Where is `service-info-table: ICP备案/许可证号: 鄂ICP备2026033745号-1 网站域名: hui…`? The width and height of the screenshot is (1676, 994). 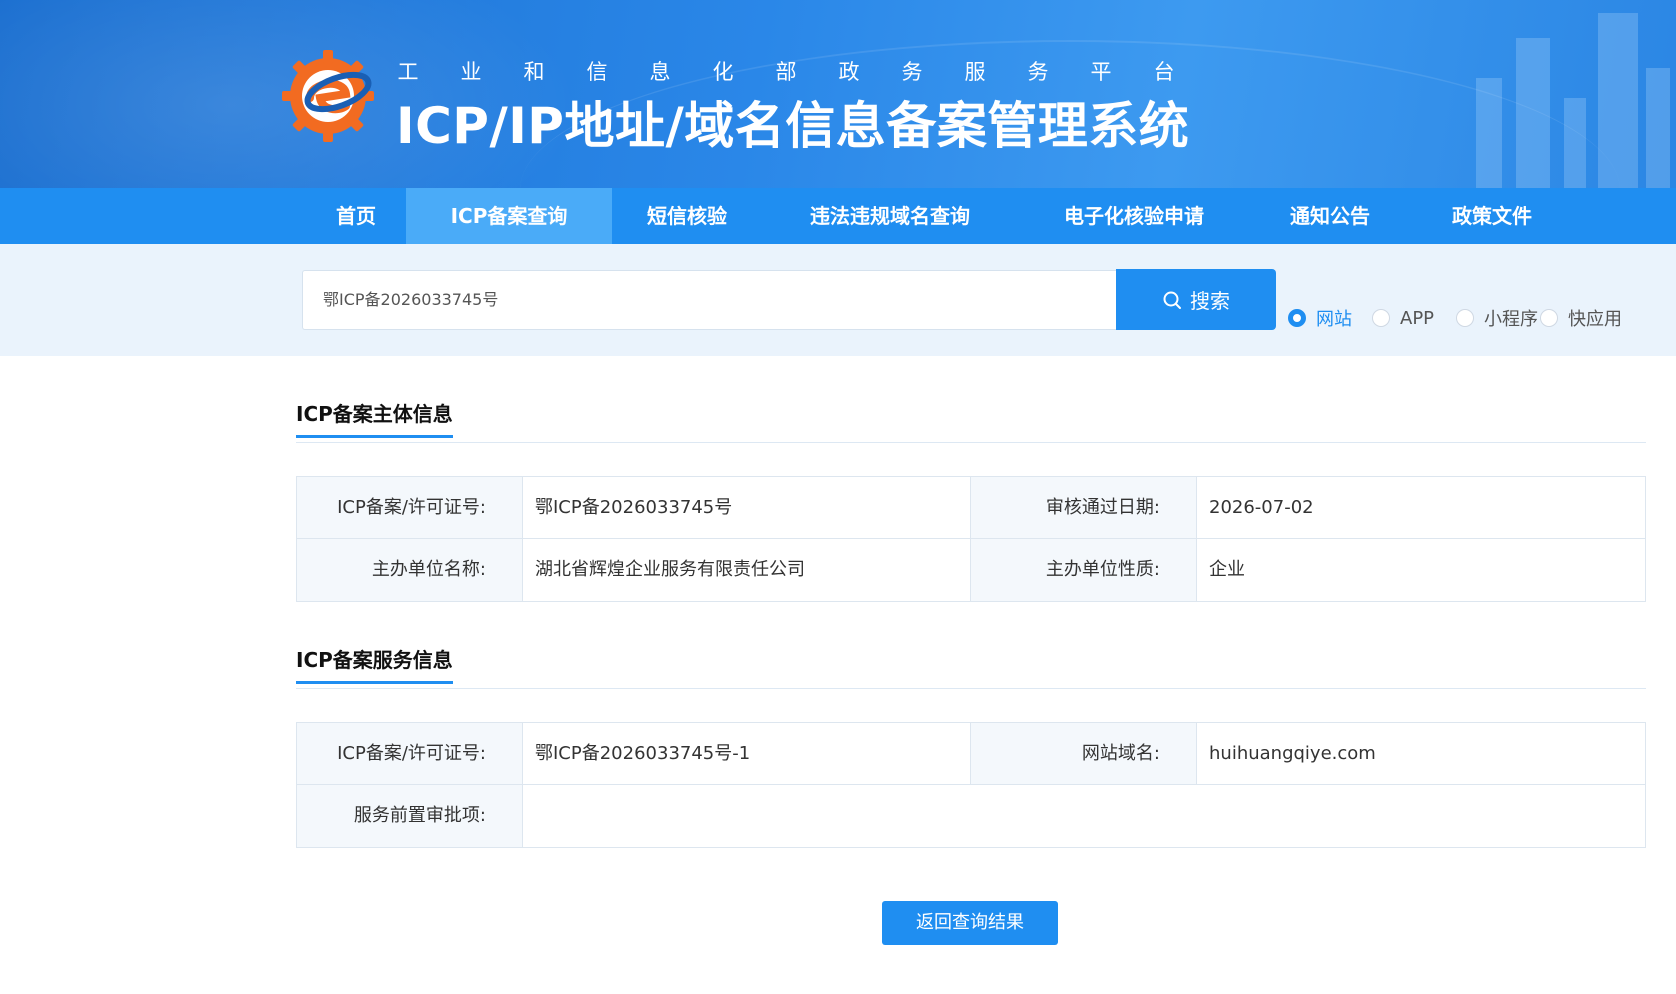
service-info-table: ICP备案/许可证号: 鄂ICP备2026033745号-1 网站域名: hui… is located at coordinates (971, 785).